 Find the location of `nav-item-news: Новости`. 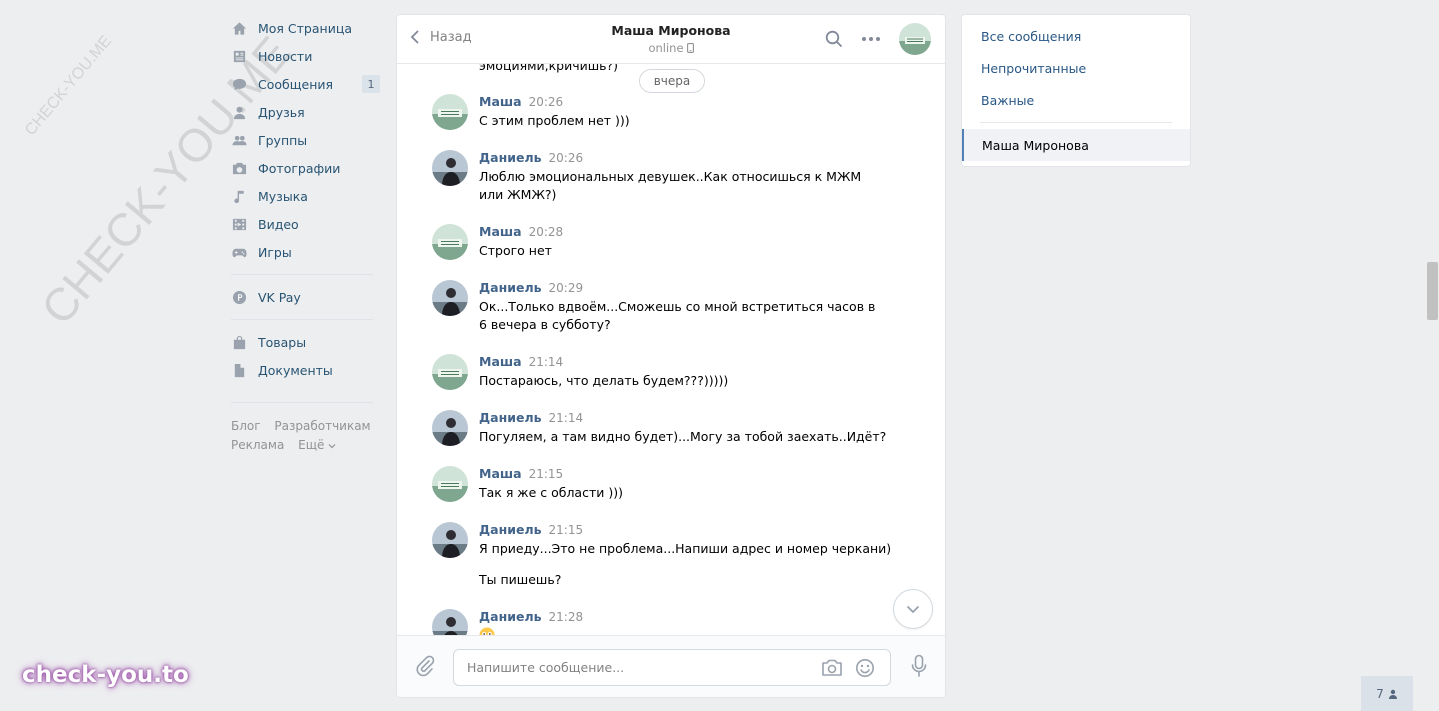

nav-item-news: Новости is located at coordinates (305, 56).